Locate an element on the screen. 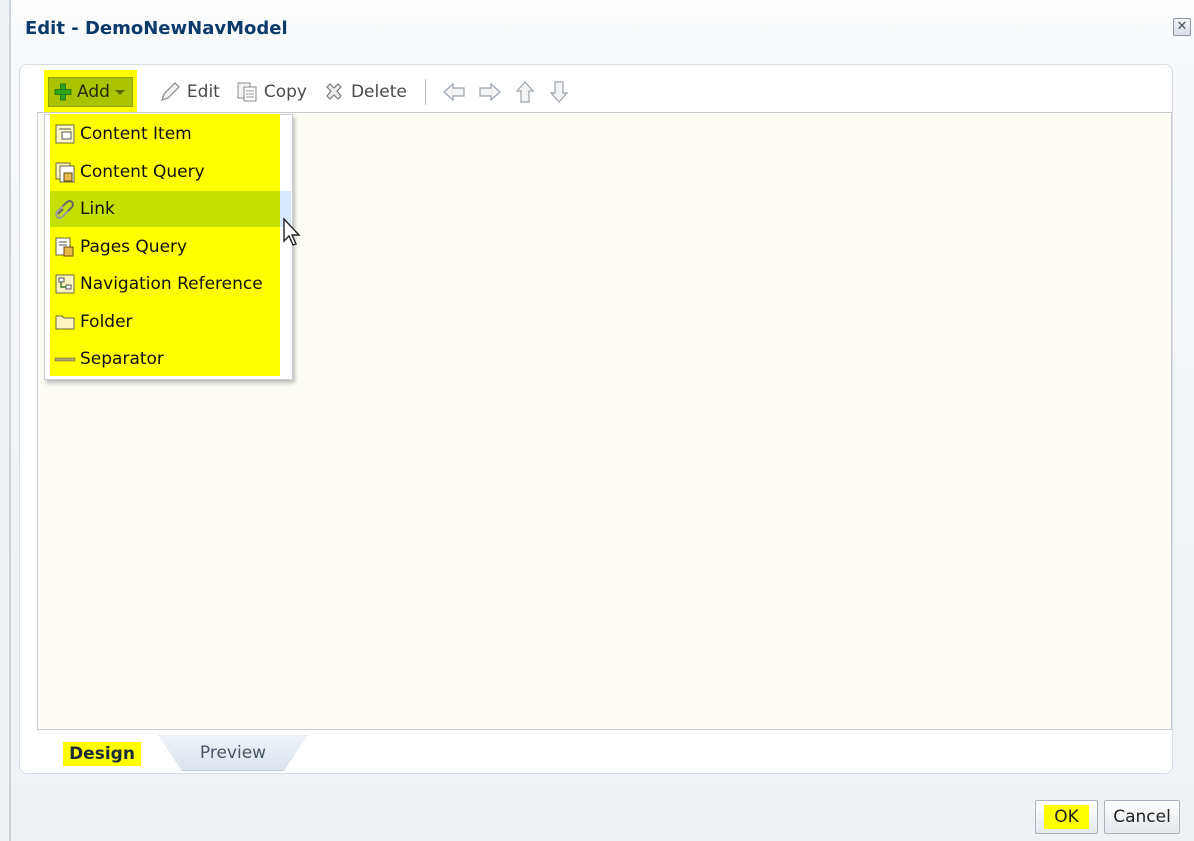 This screenshot has height=841, width=1194. copy-icon is located at coordinates (247, 92).